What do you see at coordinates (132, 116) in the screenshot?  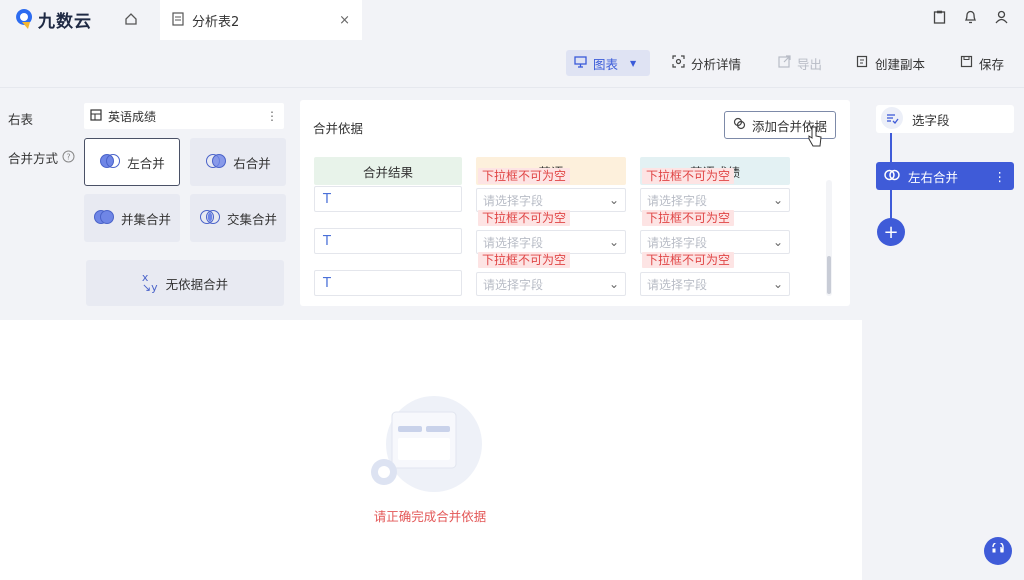 I see `right-table-value: 英语成绩` at bounding box center [132, 116].